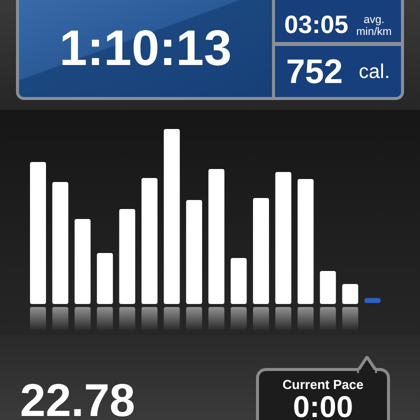 The width and height of the screenshot is (420, 420). What do you see at coordinates (374, 72) in the screenshot?
I see `calories-unit: cal.` at bounding box center [374, 72].